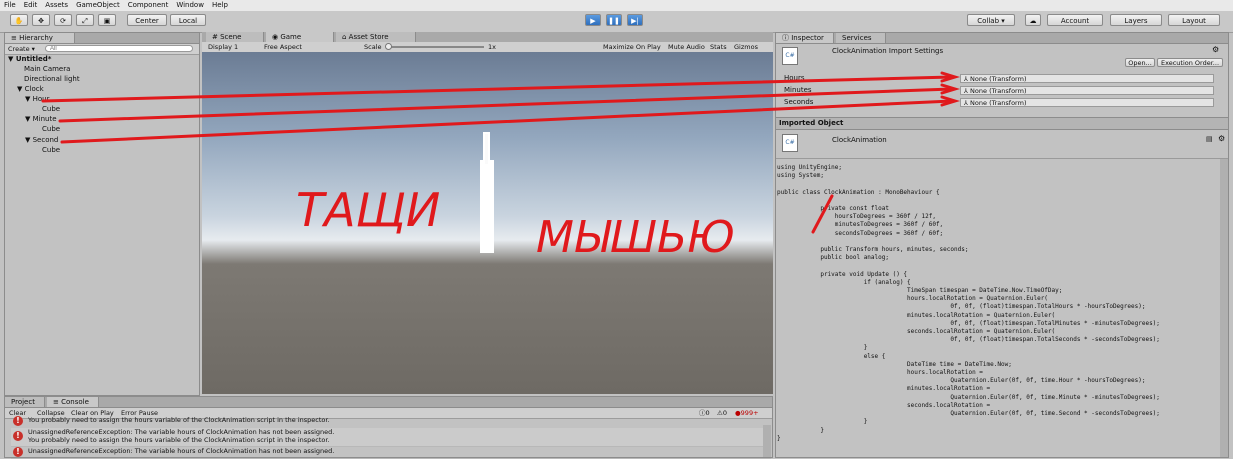  What do you see at coordinates (635, 237) in the screenshot?
I see `annotation-text-right: МЫШЬЮ` at bounding box center [635, 237].